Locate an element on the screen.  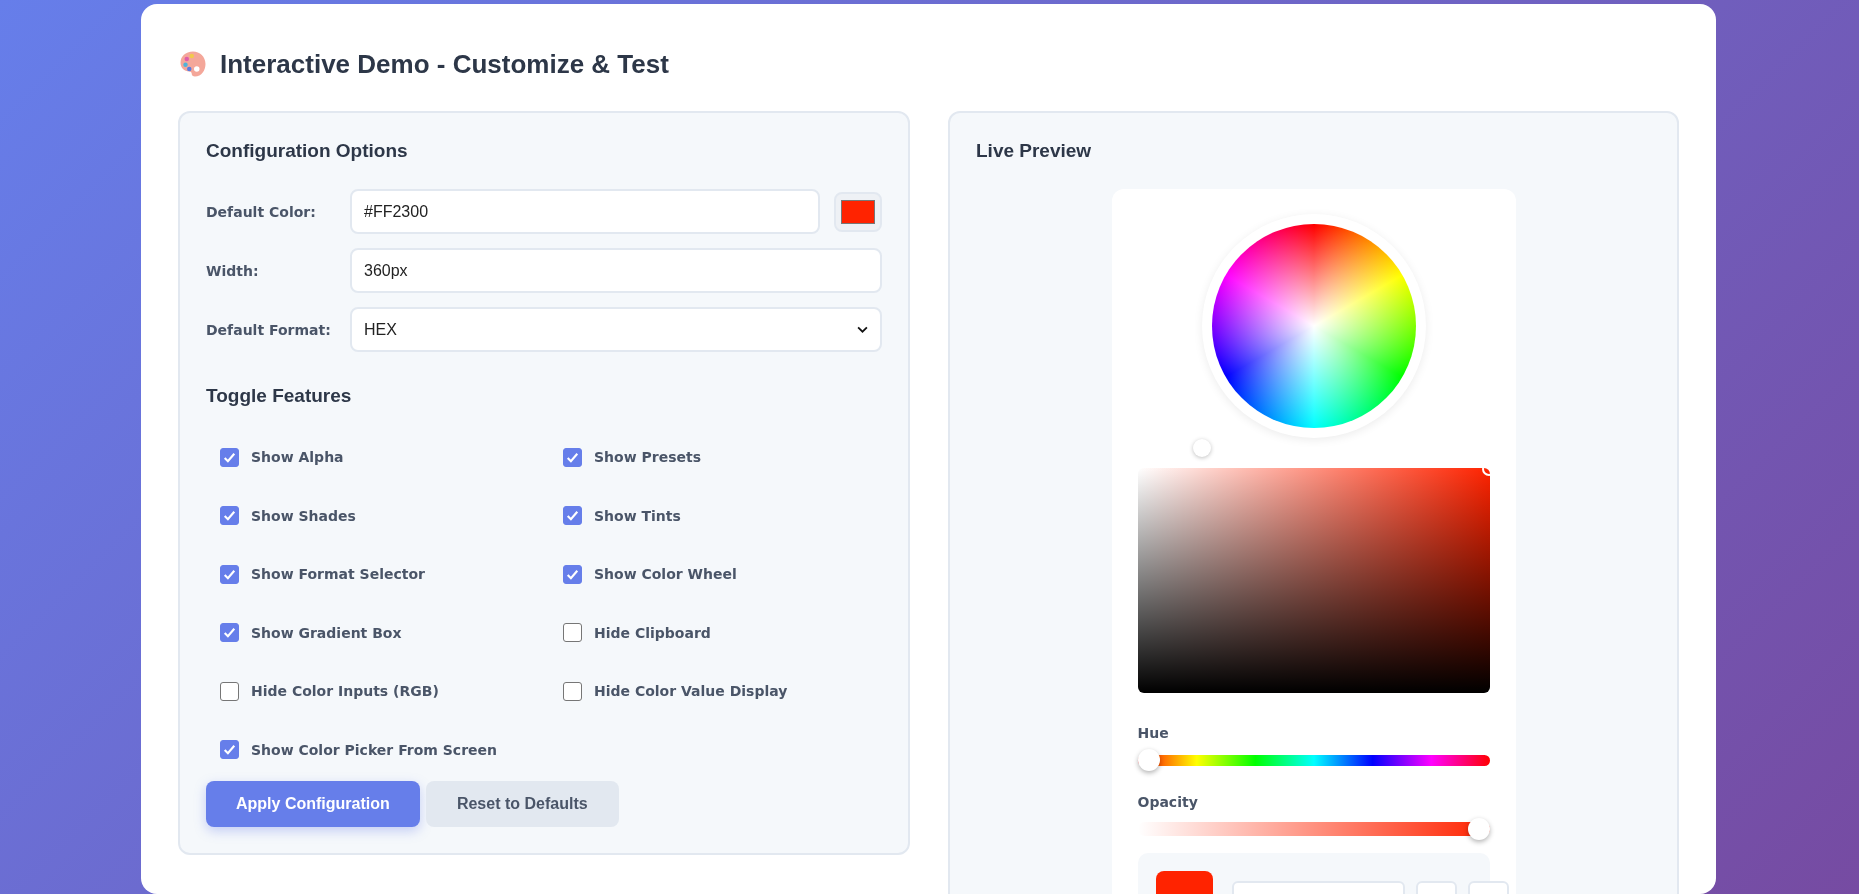
chevron-down-icon is located at coordinates (862, 329).